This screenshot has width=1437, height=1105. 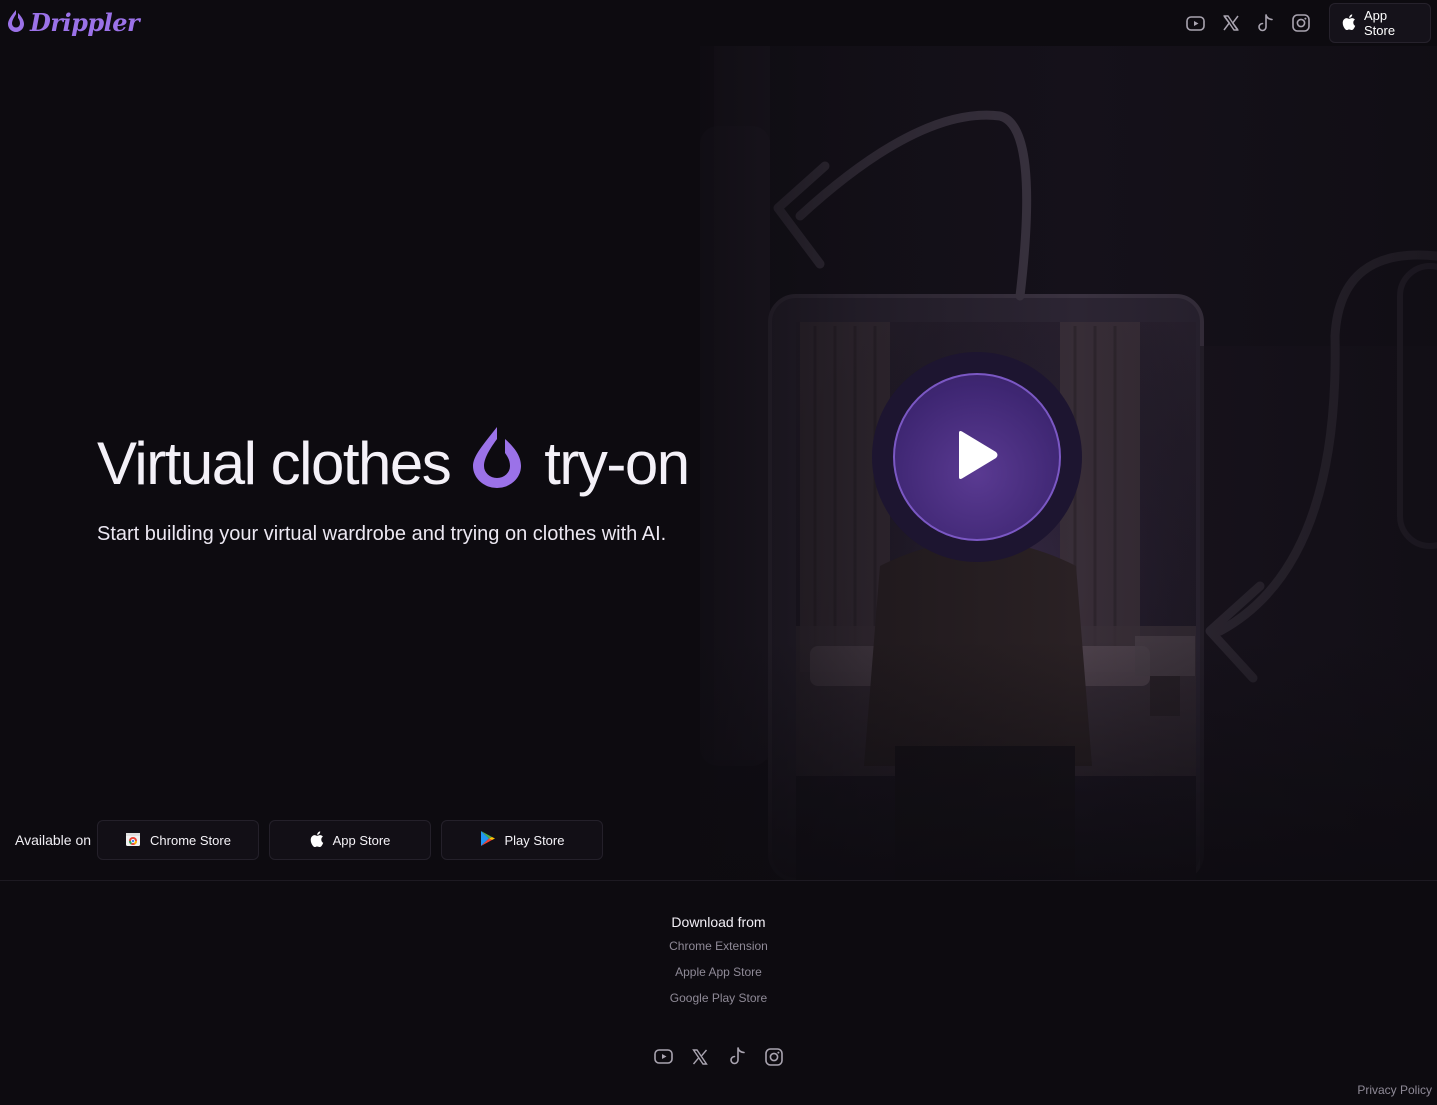 What do you see at coordinates (85, 22) in the screenshot?
I see `brand-name: Drippler` at bounding box center [85, 22].